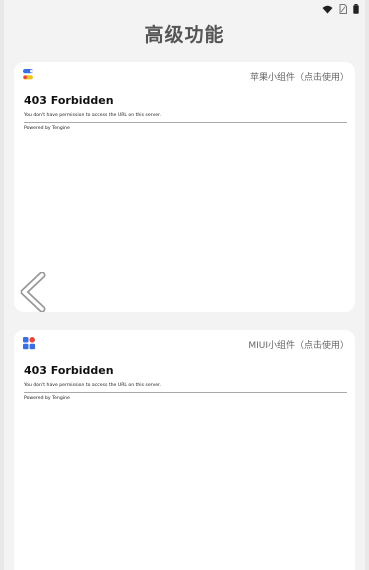  Describe the element at coordinates (29, 343) in the screenshot. I see `miui-widget-icon` at that location.